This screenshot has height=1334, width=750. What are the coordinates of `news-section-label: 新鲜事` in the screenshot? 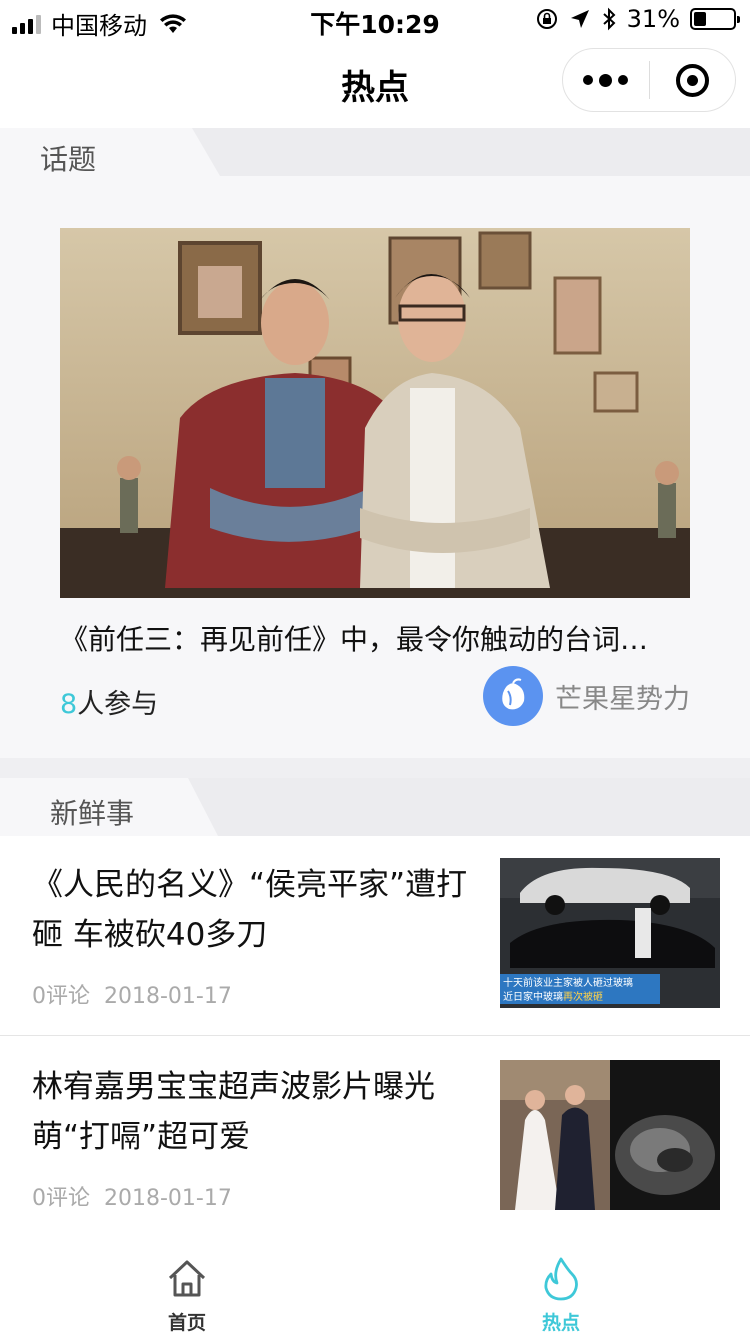 It's located at (92, 813).